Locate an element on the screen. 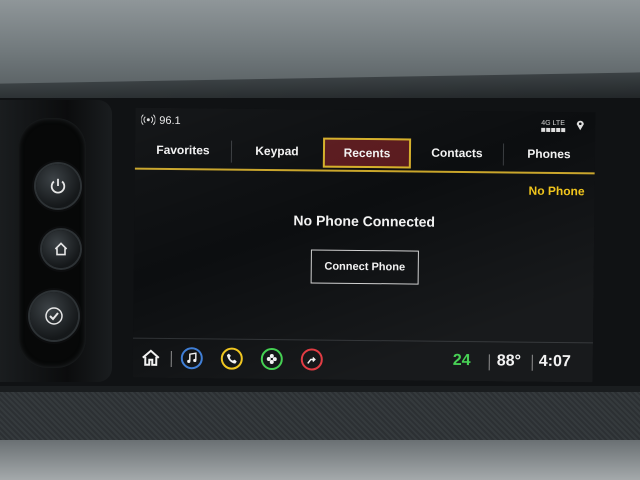 This screenshot has width=640, height=480. signal-bars is located at coordinates (553, 130).